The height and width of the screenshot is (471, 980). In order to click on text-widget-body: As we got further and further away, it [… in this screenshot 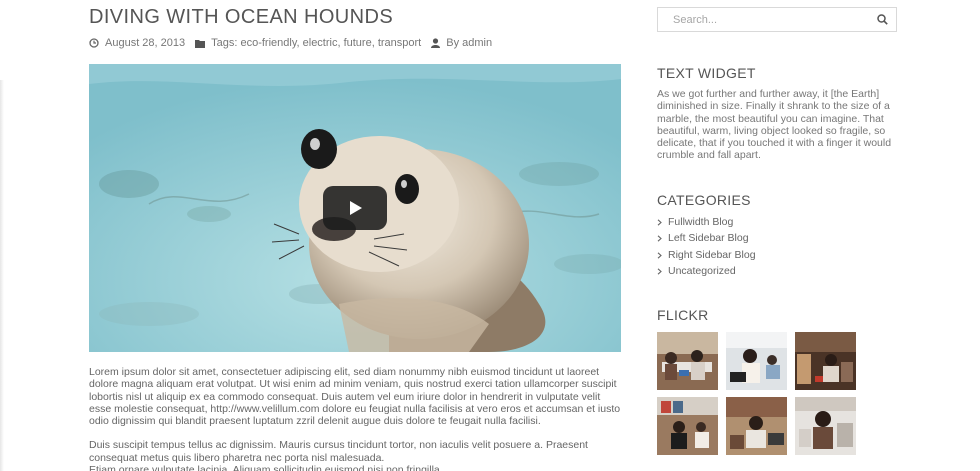, I will do `click(774, 125)`.